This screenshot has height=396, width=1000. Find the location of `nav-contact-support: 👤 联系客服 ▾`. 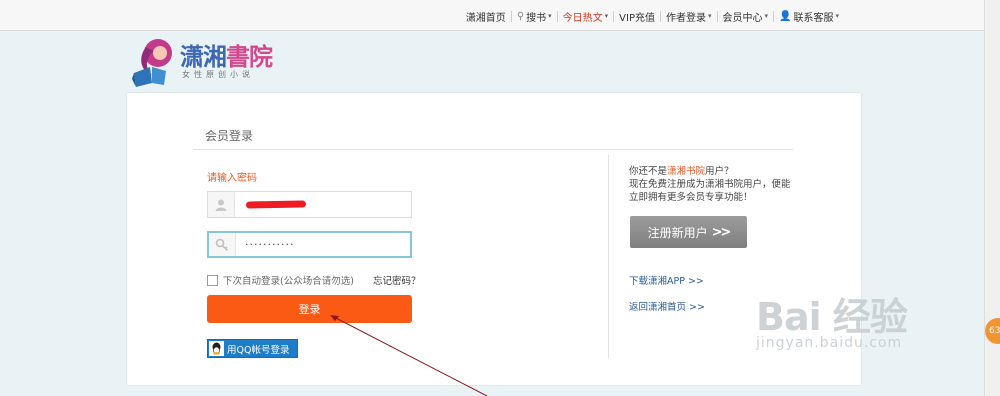

nav-contact-support: 👤 联系客服 ▾ is located at coordinates (809, 16).